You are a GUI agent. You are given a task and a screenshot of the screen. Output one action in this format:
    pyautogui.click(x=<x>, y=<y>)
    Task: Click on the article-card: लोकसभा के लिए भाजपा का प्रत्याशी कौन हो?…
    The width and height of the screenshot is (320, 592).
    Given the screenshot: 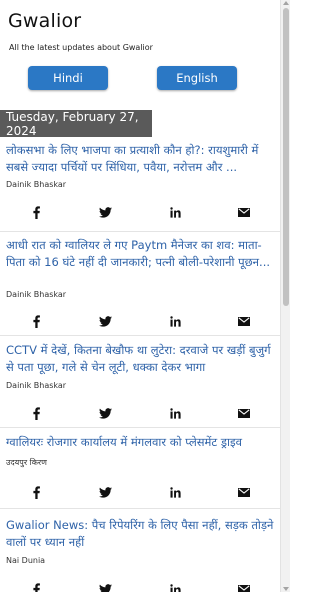 What is the action you would take?
    pyautogui.click(x=140, y=184)
    